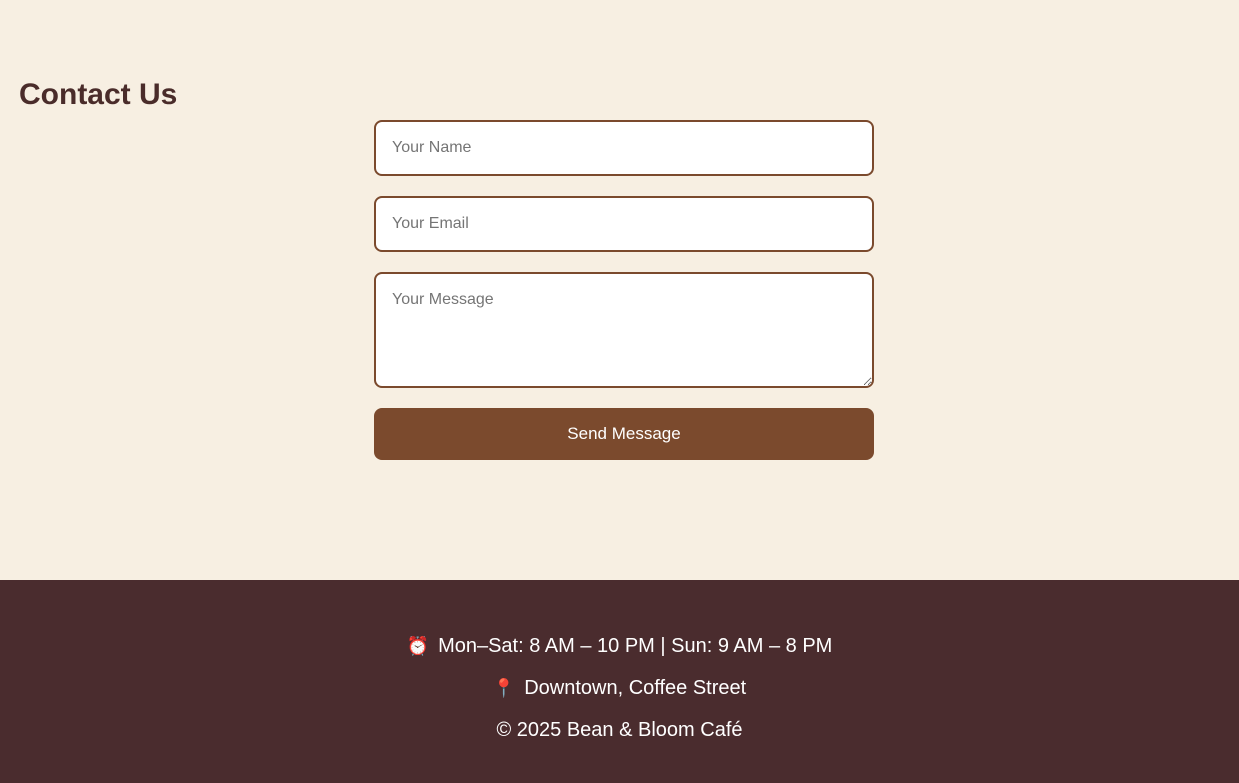  What do you see at coordinates (624, 330) in the screenshot?
I see `message-textarea` at bounding box center [624, 330].